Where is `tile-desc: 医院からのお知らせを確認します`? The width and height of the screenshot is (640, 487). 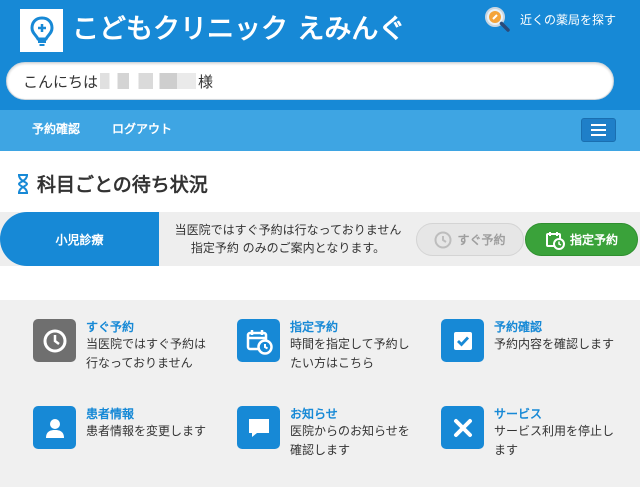 tile-desc: 医院からのお知らせを確認します is located at coordinates (350, 440).